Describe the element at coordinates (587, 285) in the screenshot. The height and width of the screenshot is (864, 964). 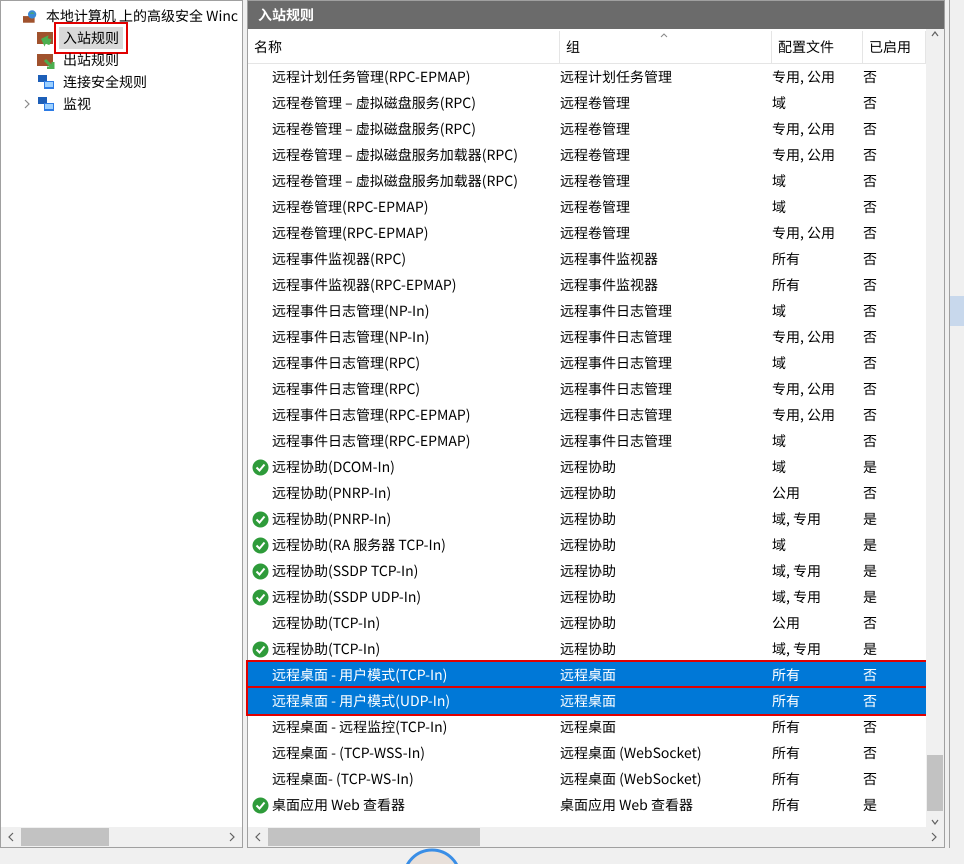
I see `rule-row: 远程事件监视器(RPC-EPMAP) 远程事件监视器 所有 否` at that location.